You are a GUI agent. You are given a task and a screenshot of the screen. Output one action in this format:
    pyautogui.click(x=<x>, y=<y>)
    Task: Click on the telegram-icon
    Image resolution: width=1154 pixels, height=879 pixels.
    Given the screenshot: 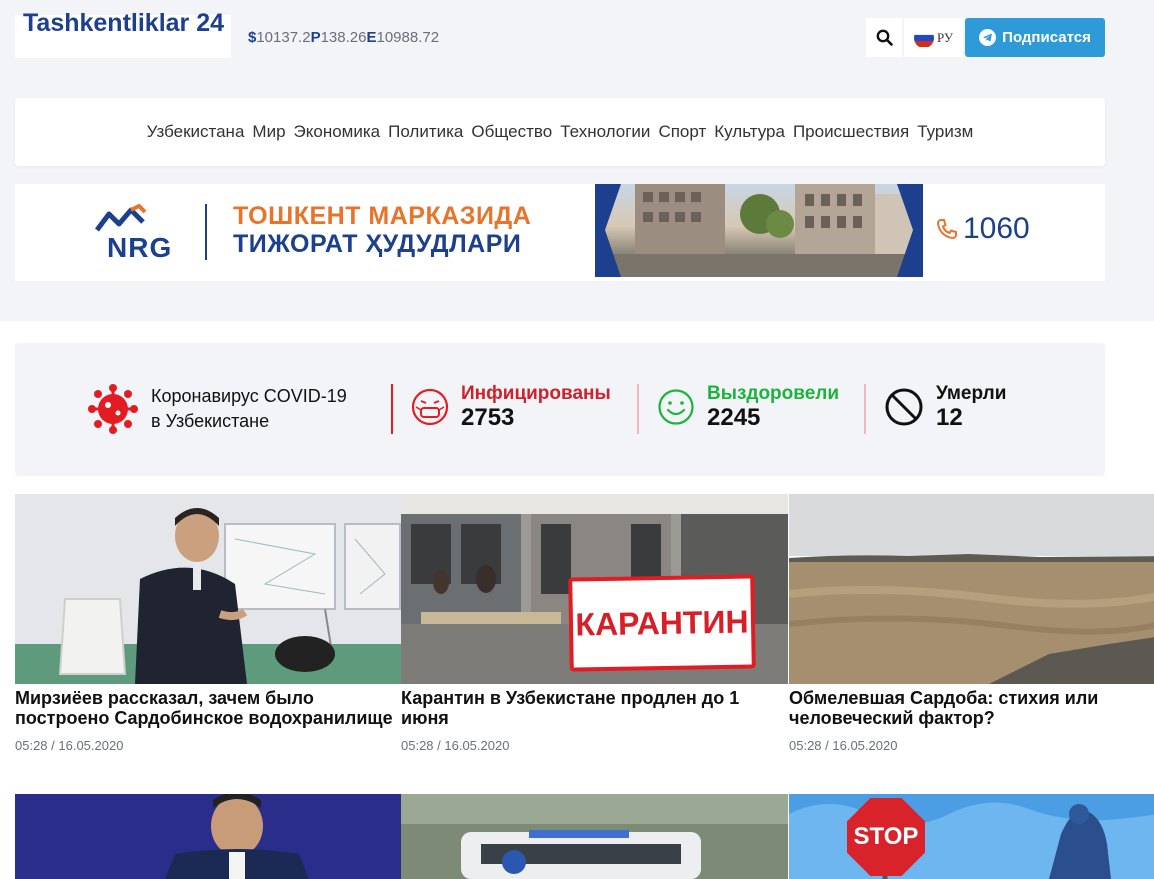 What is the action you would take?
    pyautogui.click(x=988, y=37)
    